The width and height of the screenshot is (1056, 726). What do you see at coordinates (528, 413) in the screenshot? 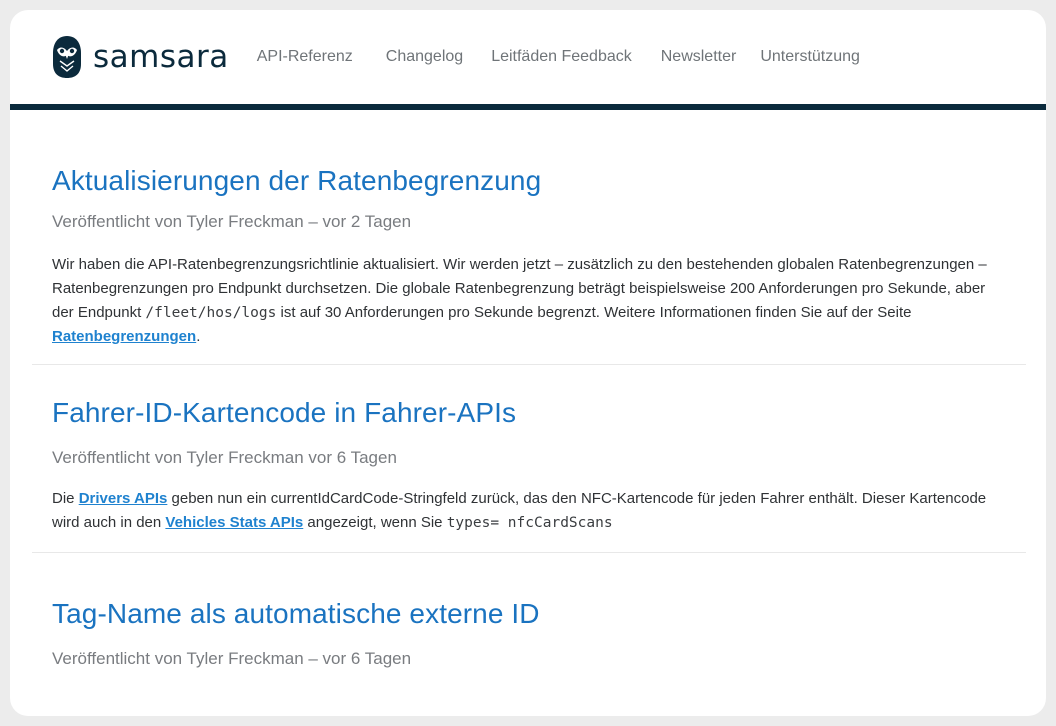
I see `post-title: Fahrer-ID-Kartencode in Fahrer-APIs` at bounding box center [528, 413].